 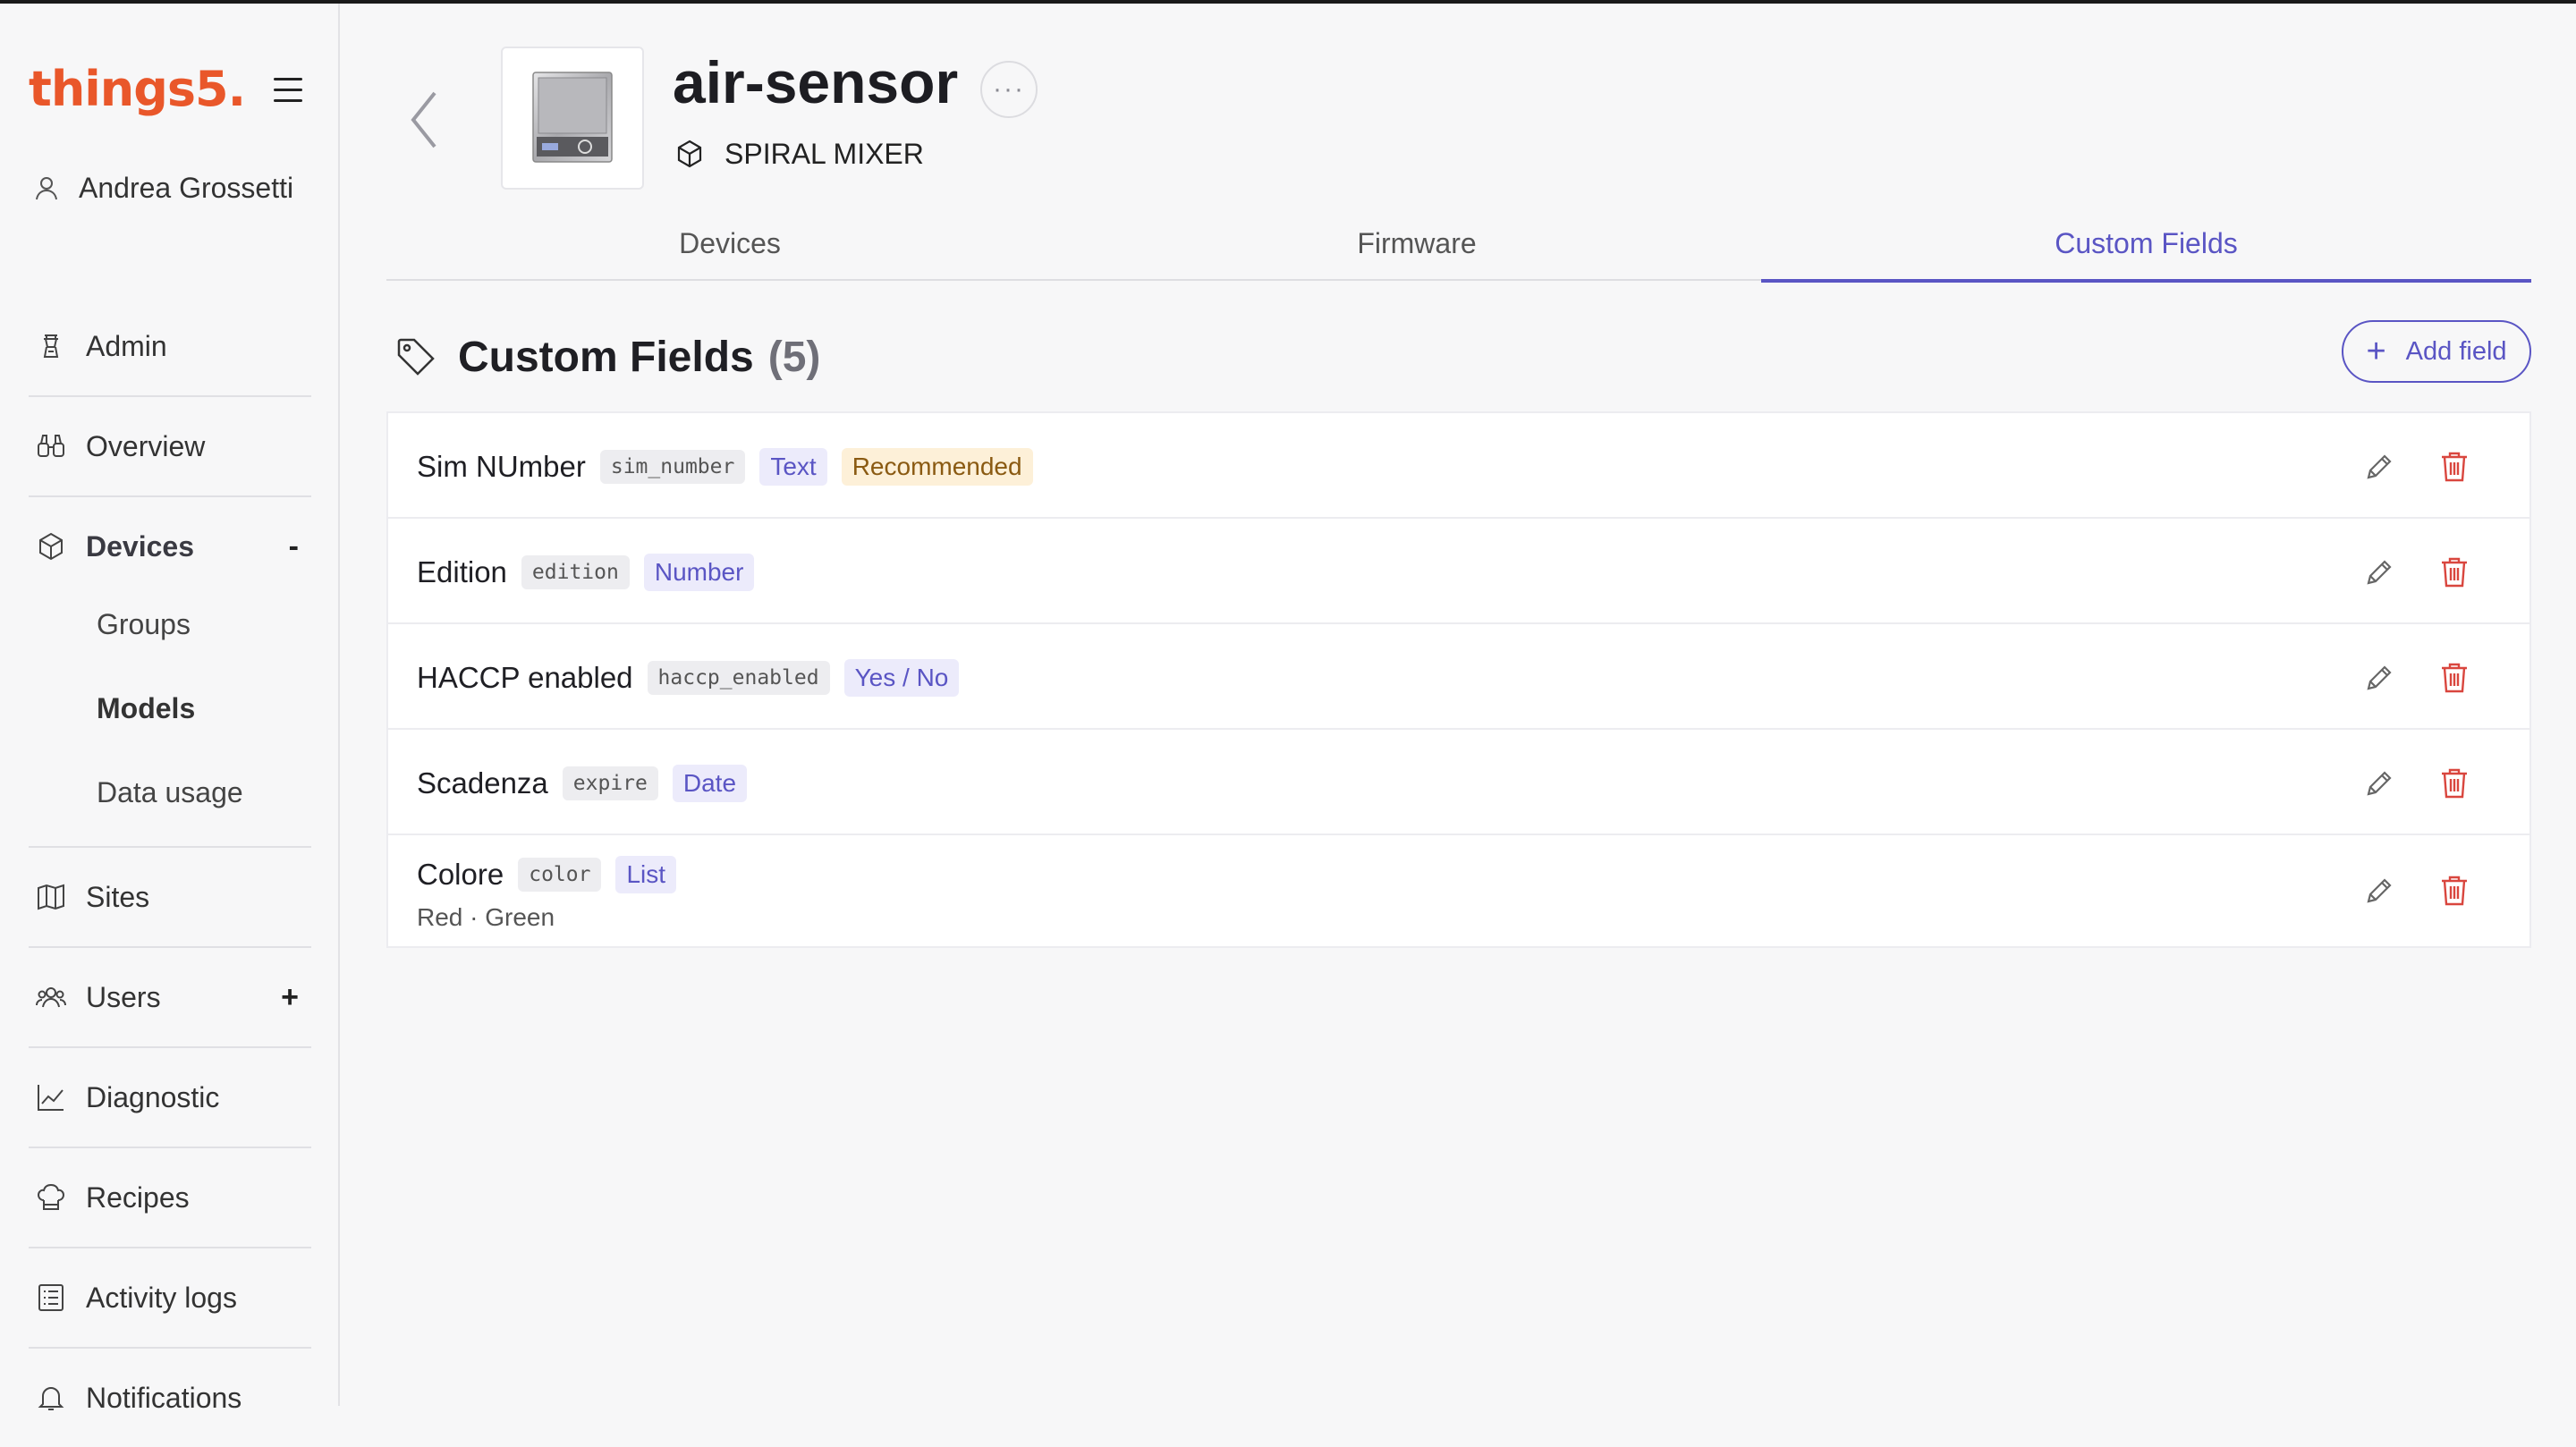 What do you see at coordinates (186, 187) in the screenshot?
I see `user-name: Andrea Grossetti` at bounding box center [186, 187].